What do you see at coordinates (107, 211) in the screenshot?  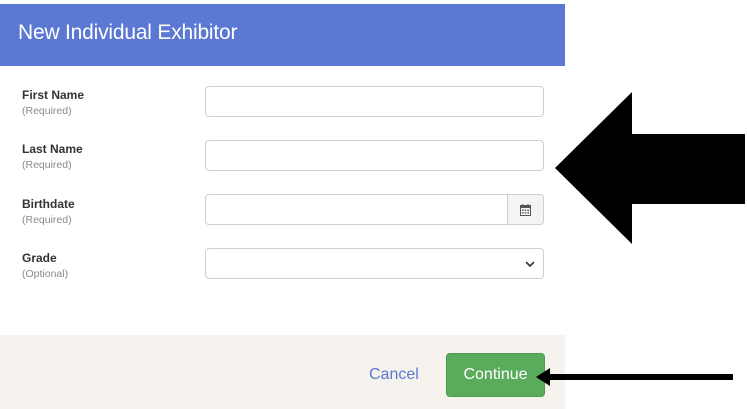 I see `birthdate-label: Birthdate (Required)` at bounding box center [107, 211].